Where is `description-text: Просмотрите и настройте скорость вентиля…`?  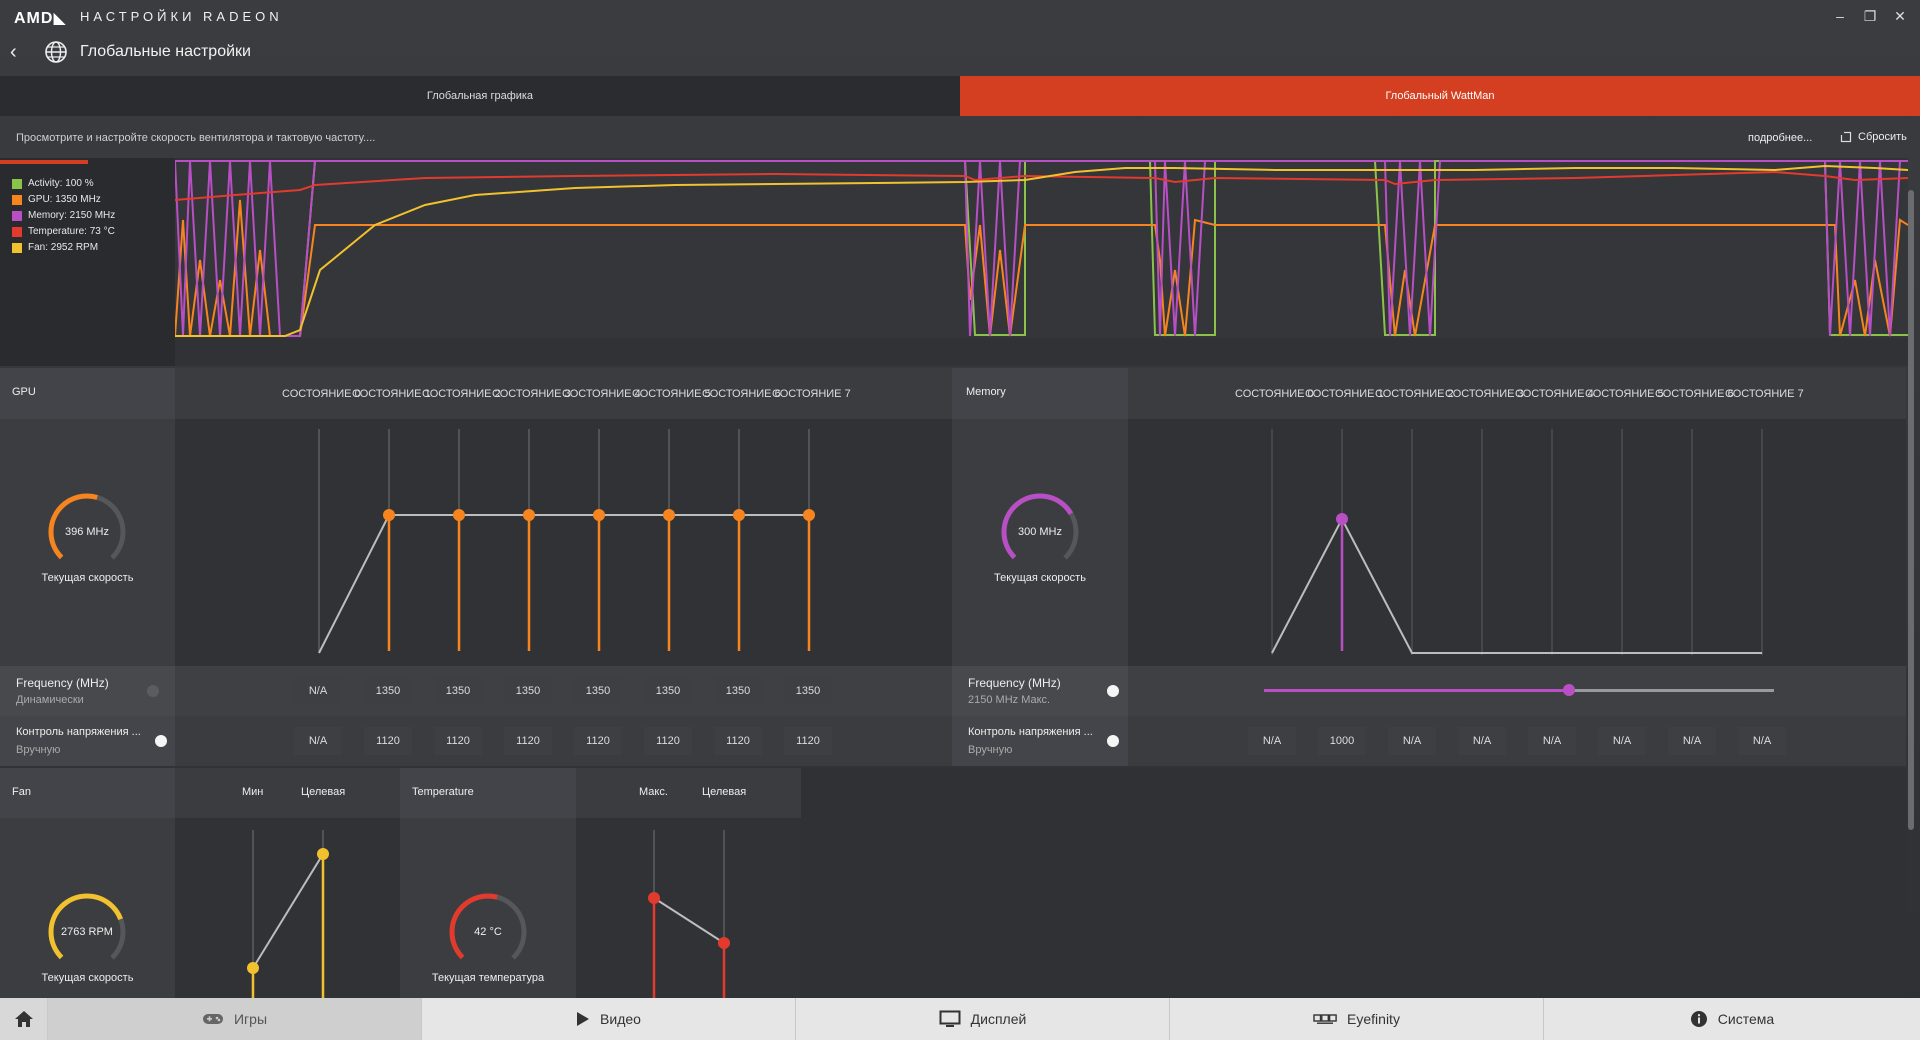
description-text: Просмотрите и настройте скорость вентиля… is located at coordinates (196, 138).